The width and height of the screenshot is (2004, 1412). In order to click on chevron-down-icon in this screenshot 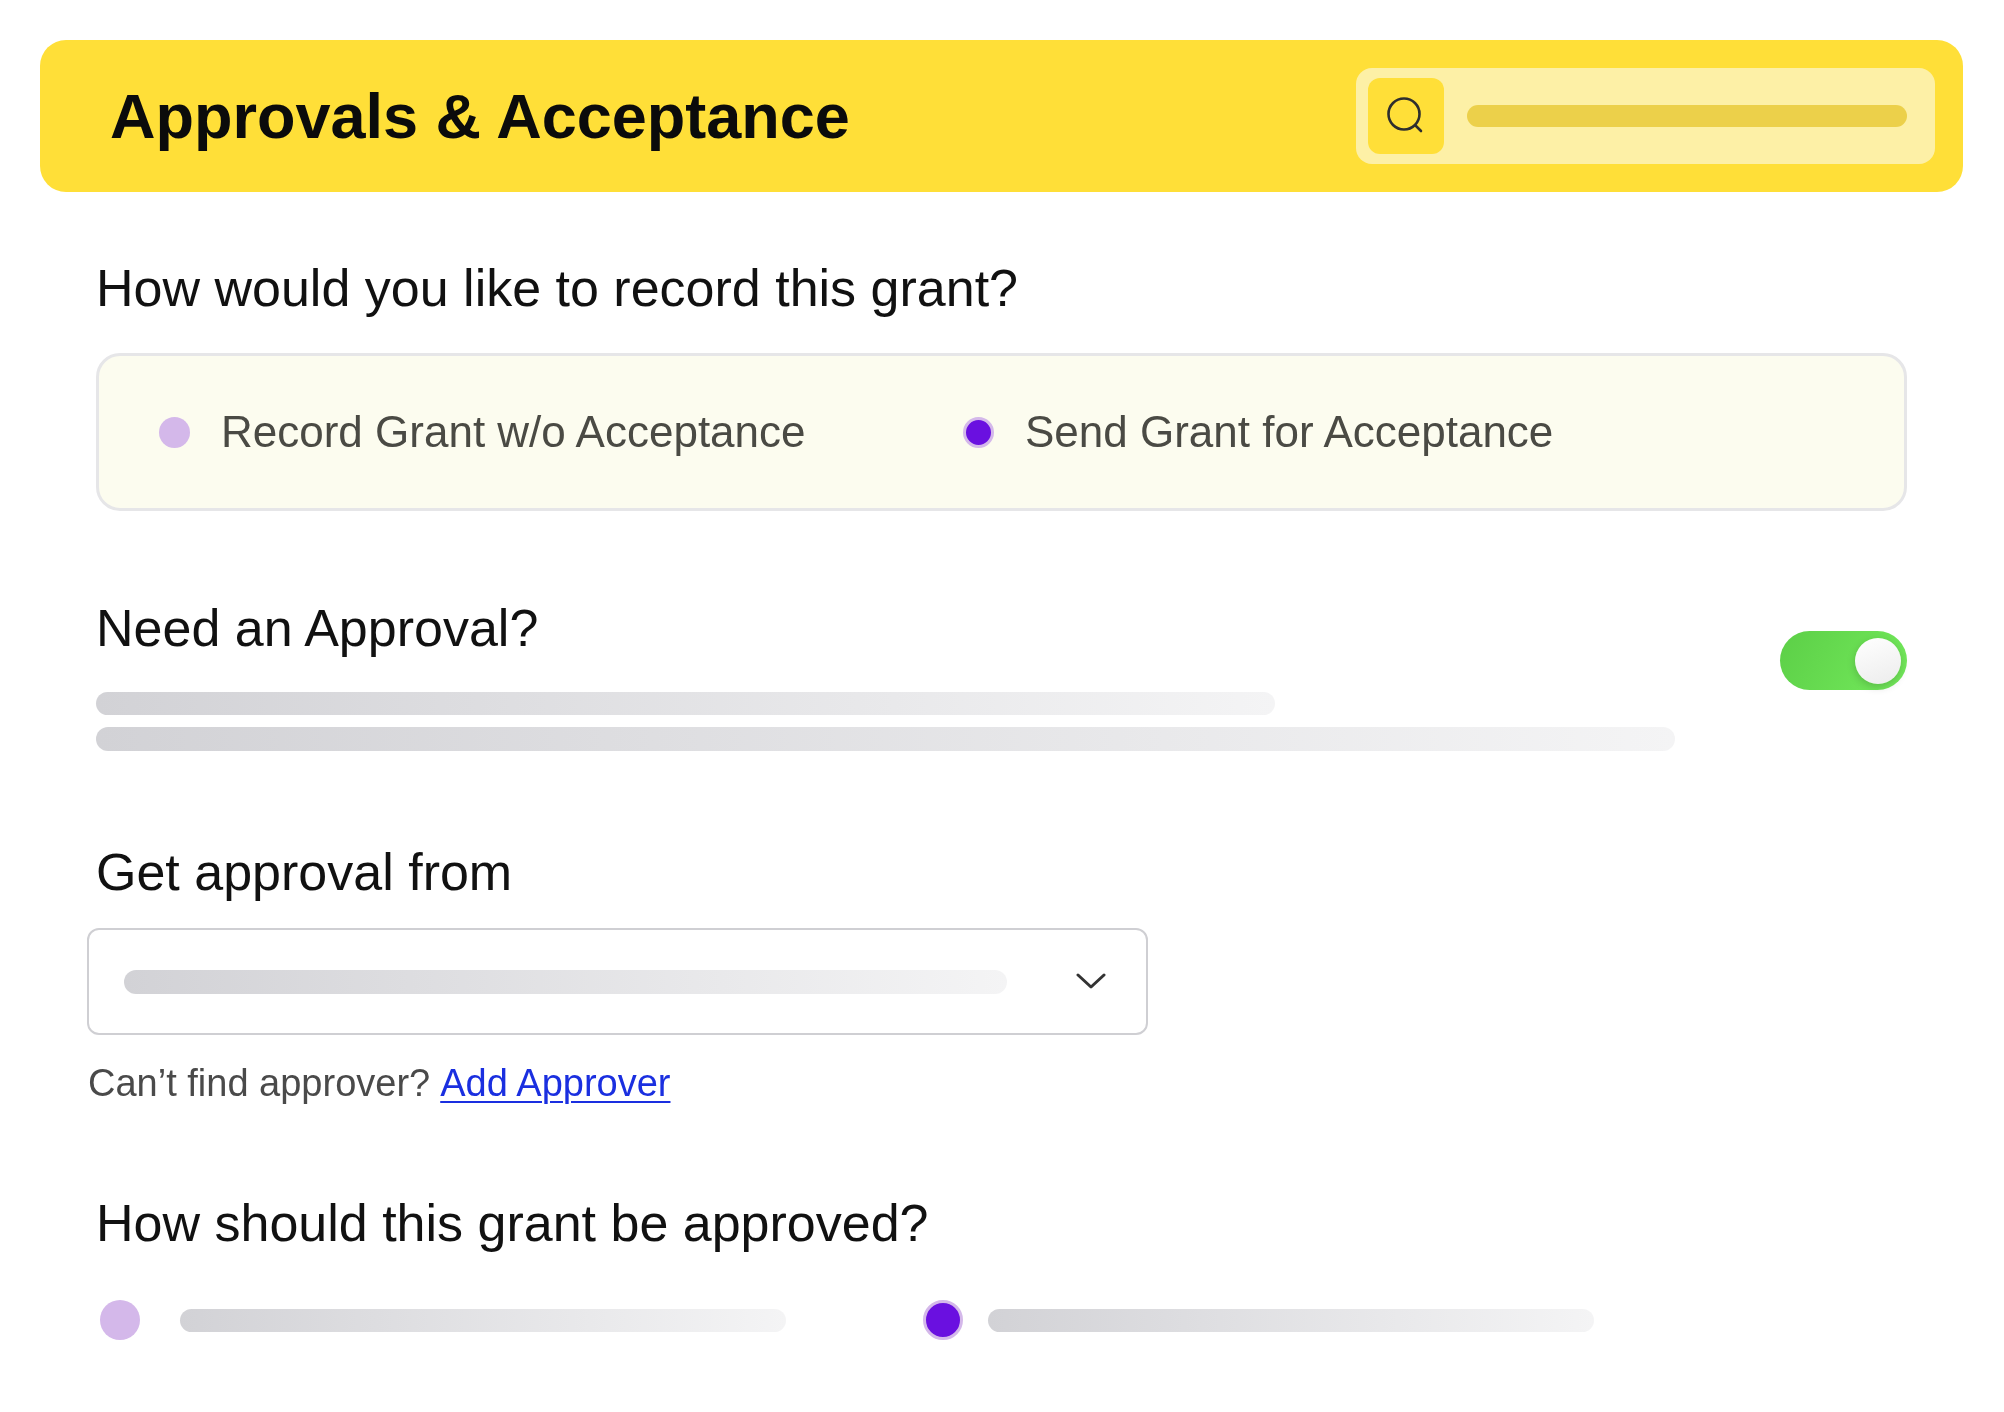, I will do `click(1091, 981)`.